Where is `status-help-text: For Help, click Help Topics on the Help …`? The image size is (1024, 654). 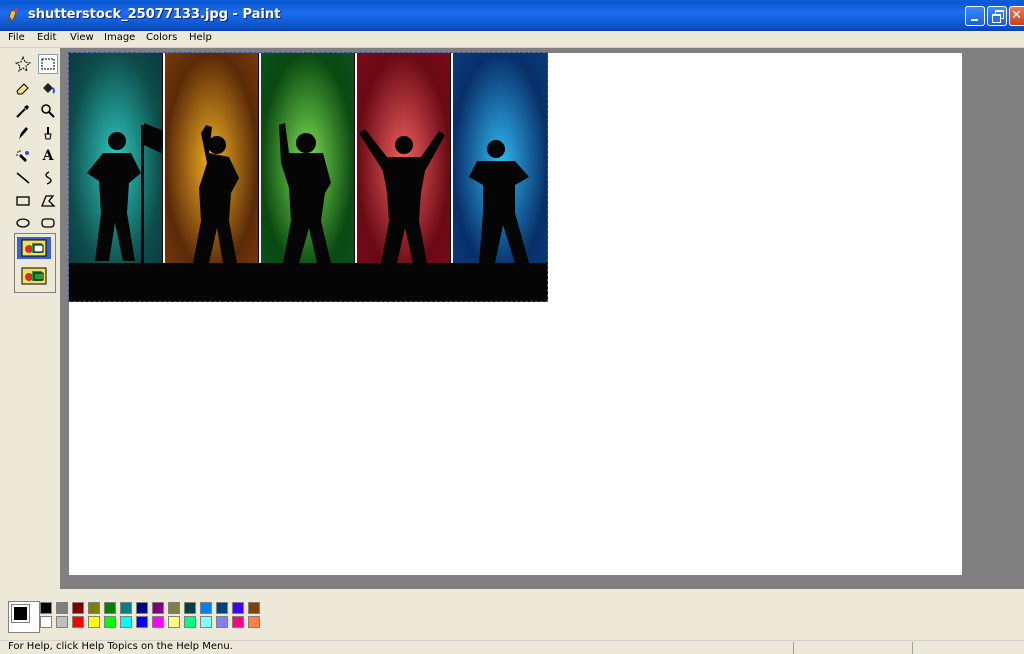
status-help-text: For Help, click Help Topics on the Help … is located at coordinates (120, 646).